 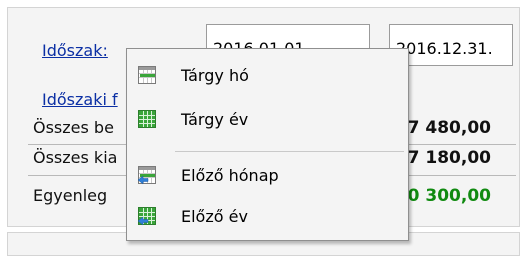 I want to click on total-income-value: 37 480,00, so click(x=443, y=128).